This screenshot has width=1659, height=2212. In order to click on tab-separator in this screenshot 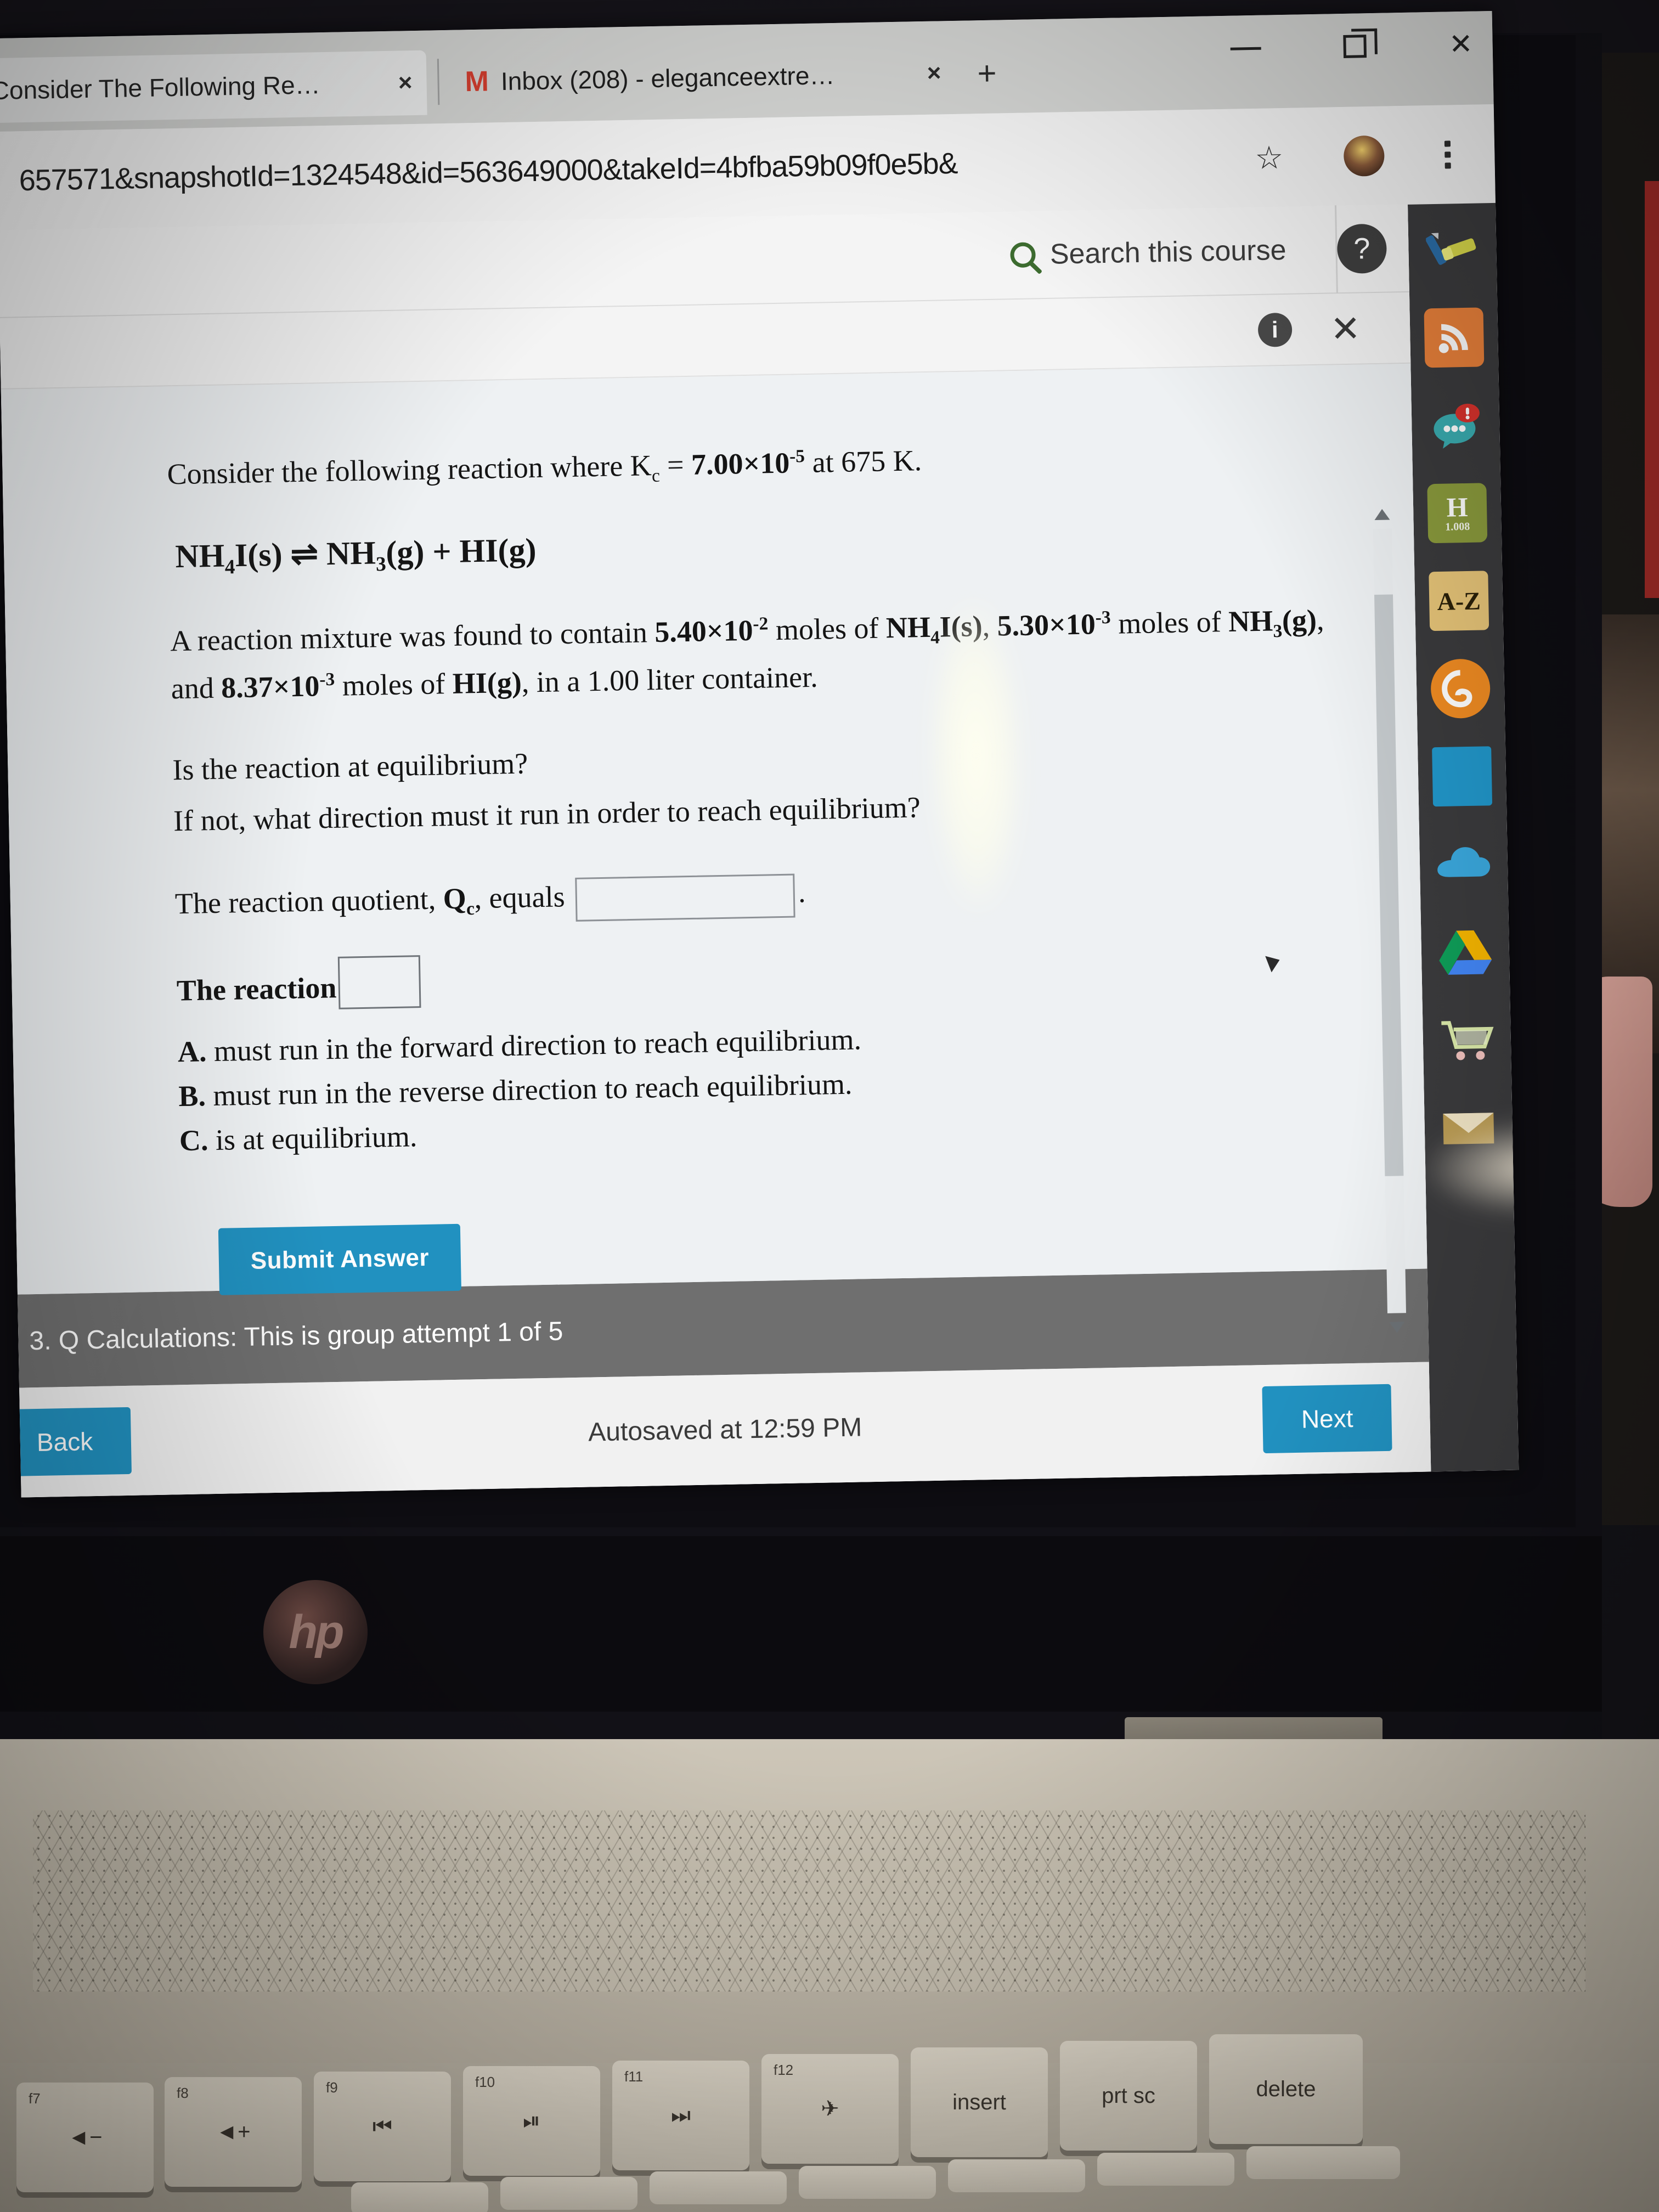, I will do `click(438, 82)`.